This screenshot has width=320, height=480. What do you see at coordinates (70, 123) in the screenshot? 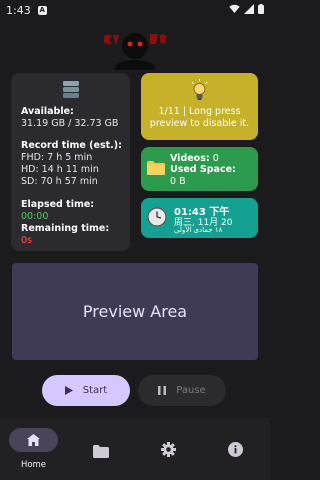
I see `available-value: 31.19 GB / 32.73 GB` at bounding box center [70, 123].